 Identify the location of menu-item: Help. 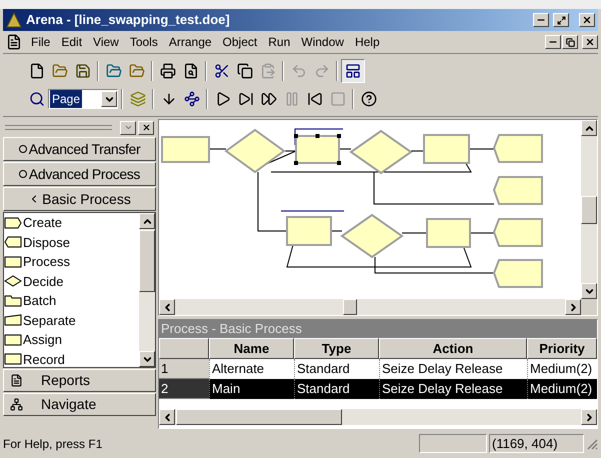
(367, 42).